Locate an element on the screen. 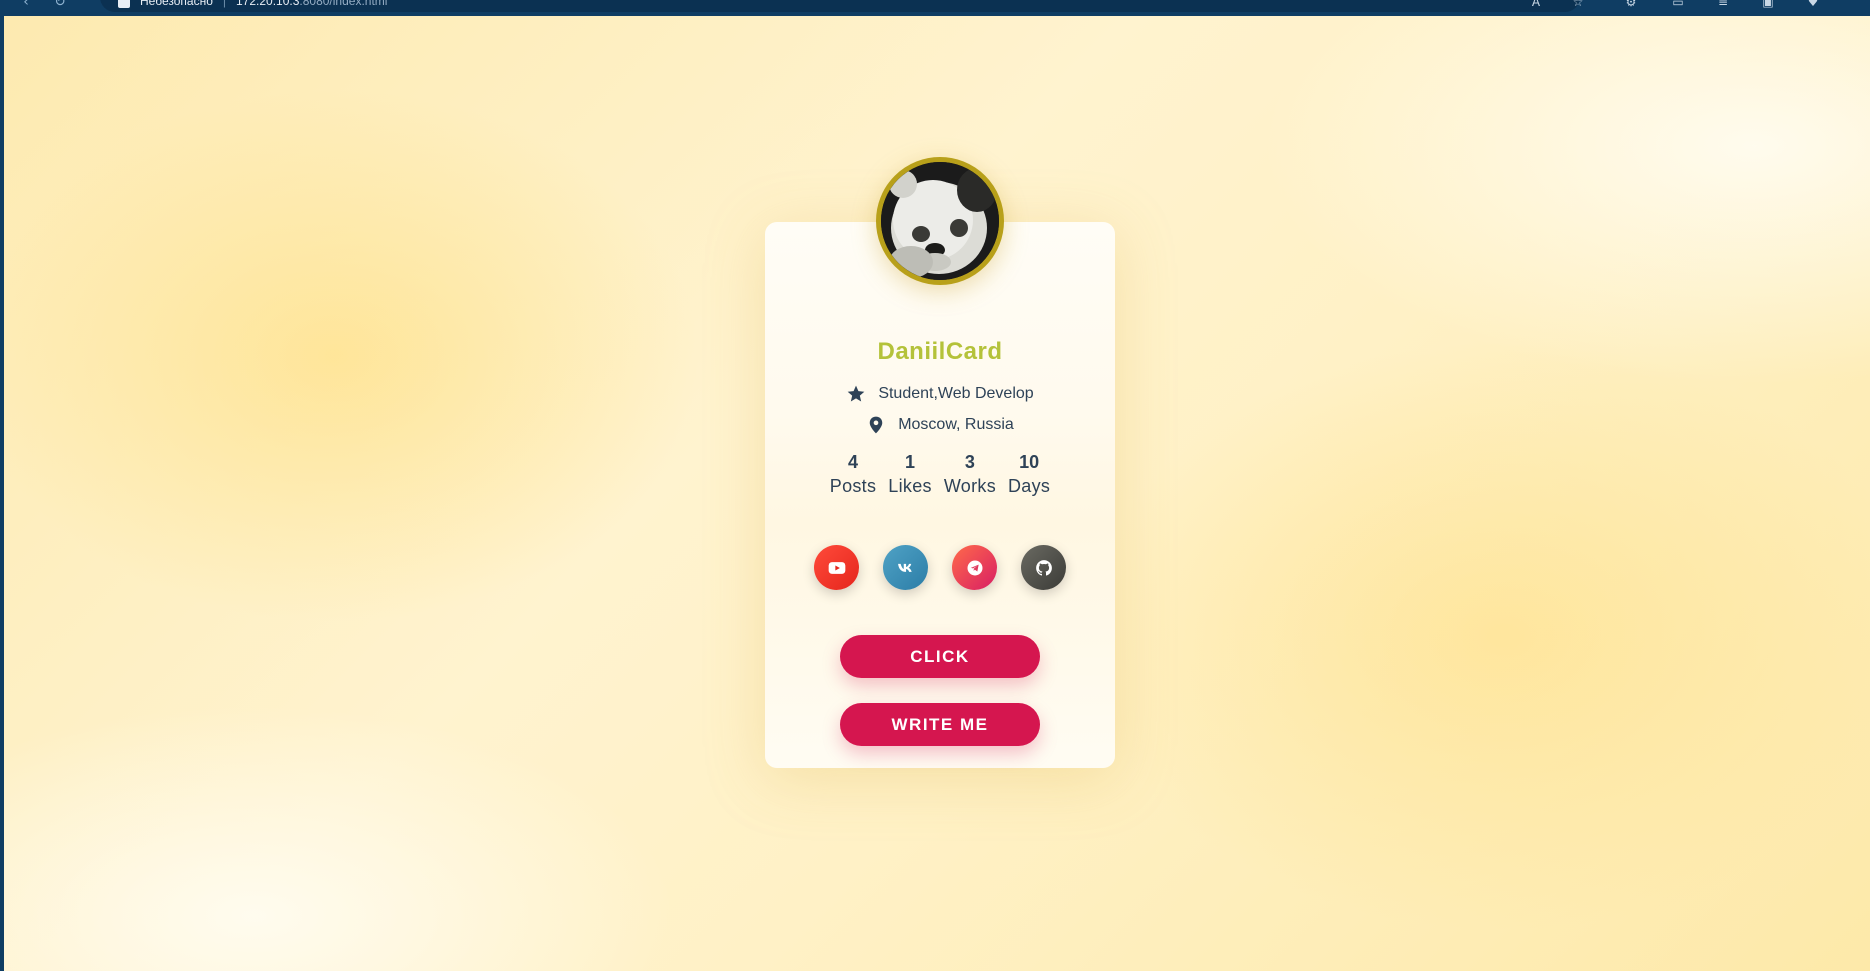 The image size is (1870, 971). profile-name: DaniilCard is located at coordinates (940, 351).